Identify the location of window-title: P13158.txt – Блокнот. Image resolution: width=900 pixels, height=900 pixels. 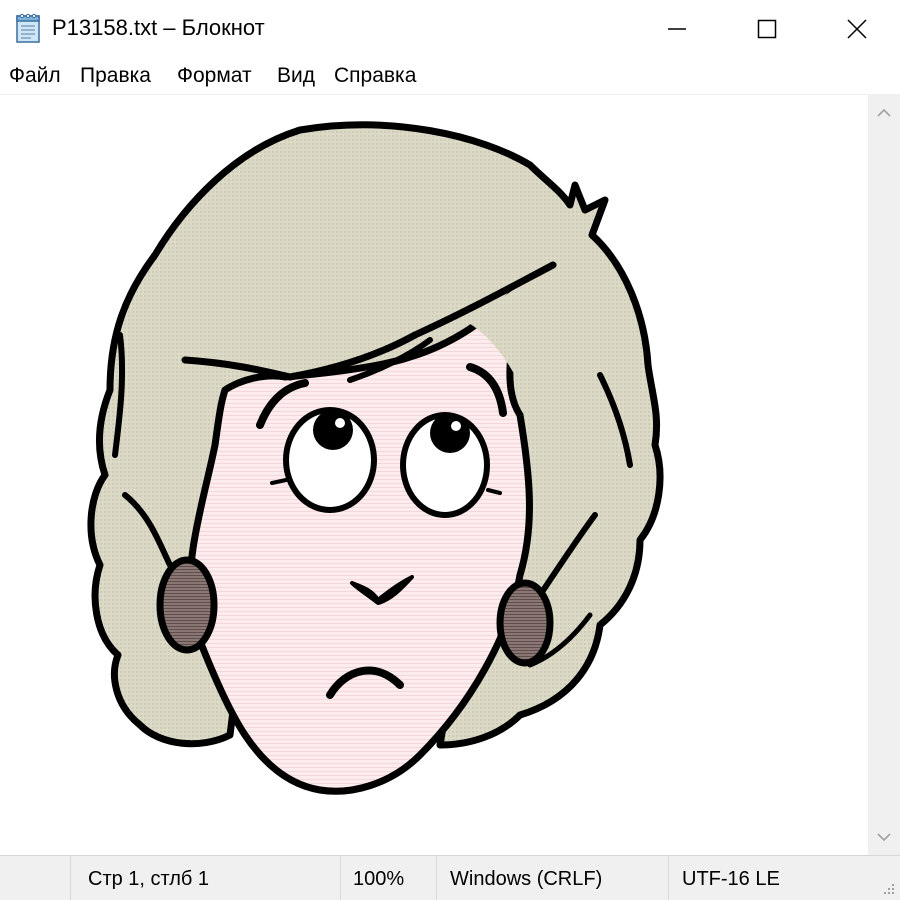
(158, 27).